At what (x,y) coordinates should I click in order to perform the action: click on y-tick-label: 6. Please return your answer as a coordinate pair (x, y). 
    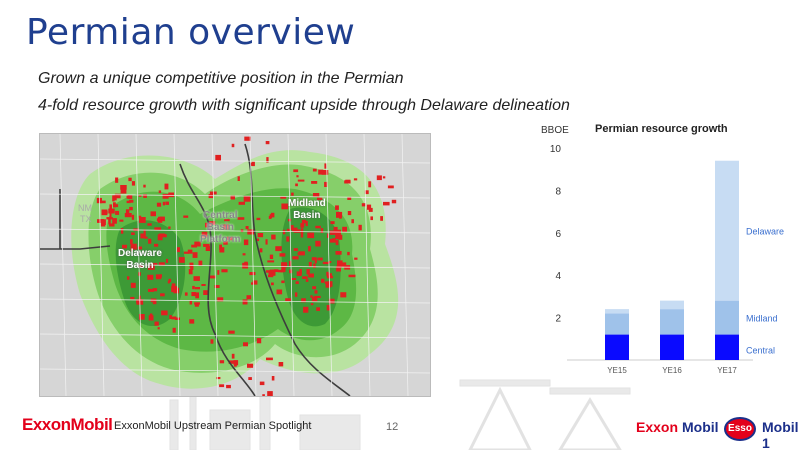
    Looking at the image, I should click on (558, 234).